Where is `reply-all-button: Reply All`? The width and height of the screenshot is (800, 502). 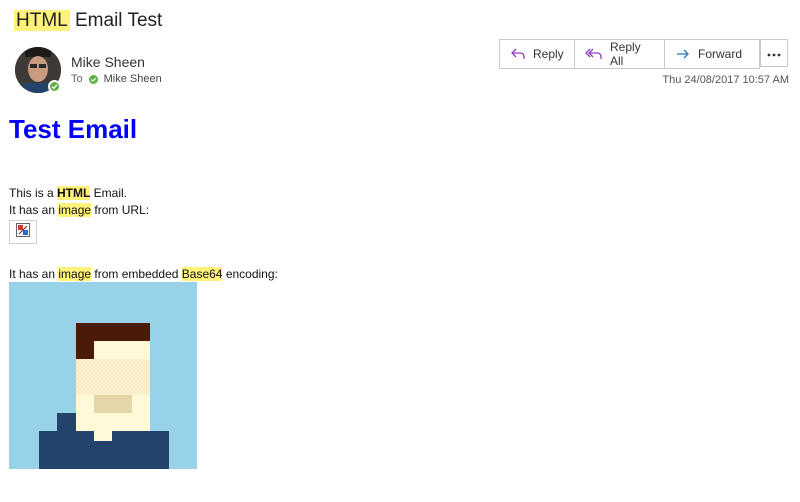
reply-all-button: Reply All is located at coordinates (620, 54).